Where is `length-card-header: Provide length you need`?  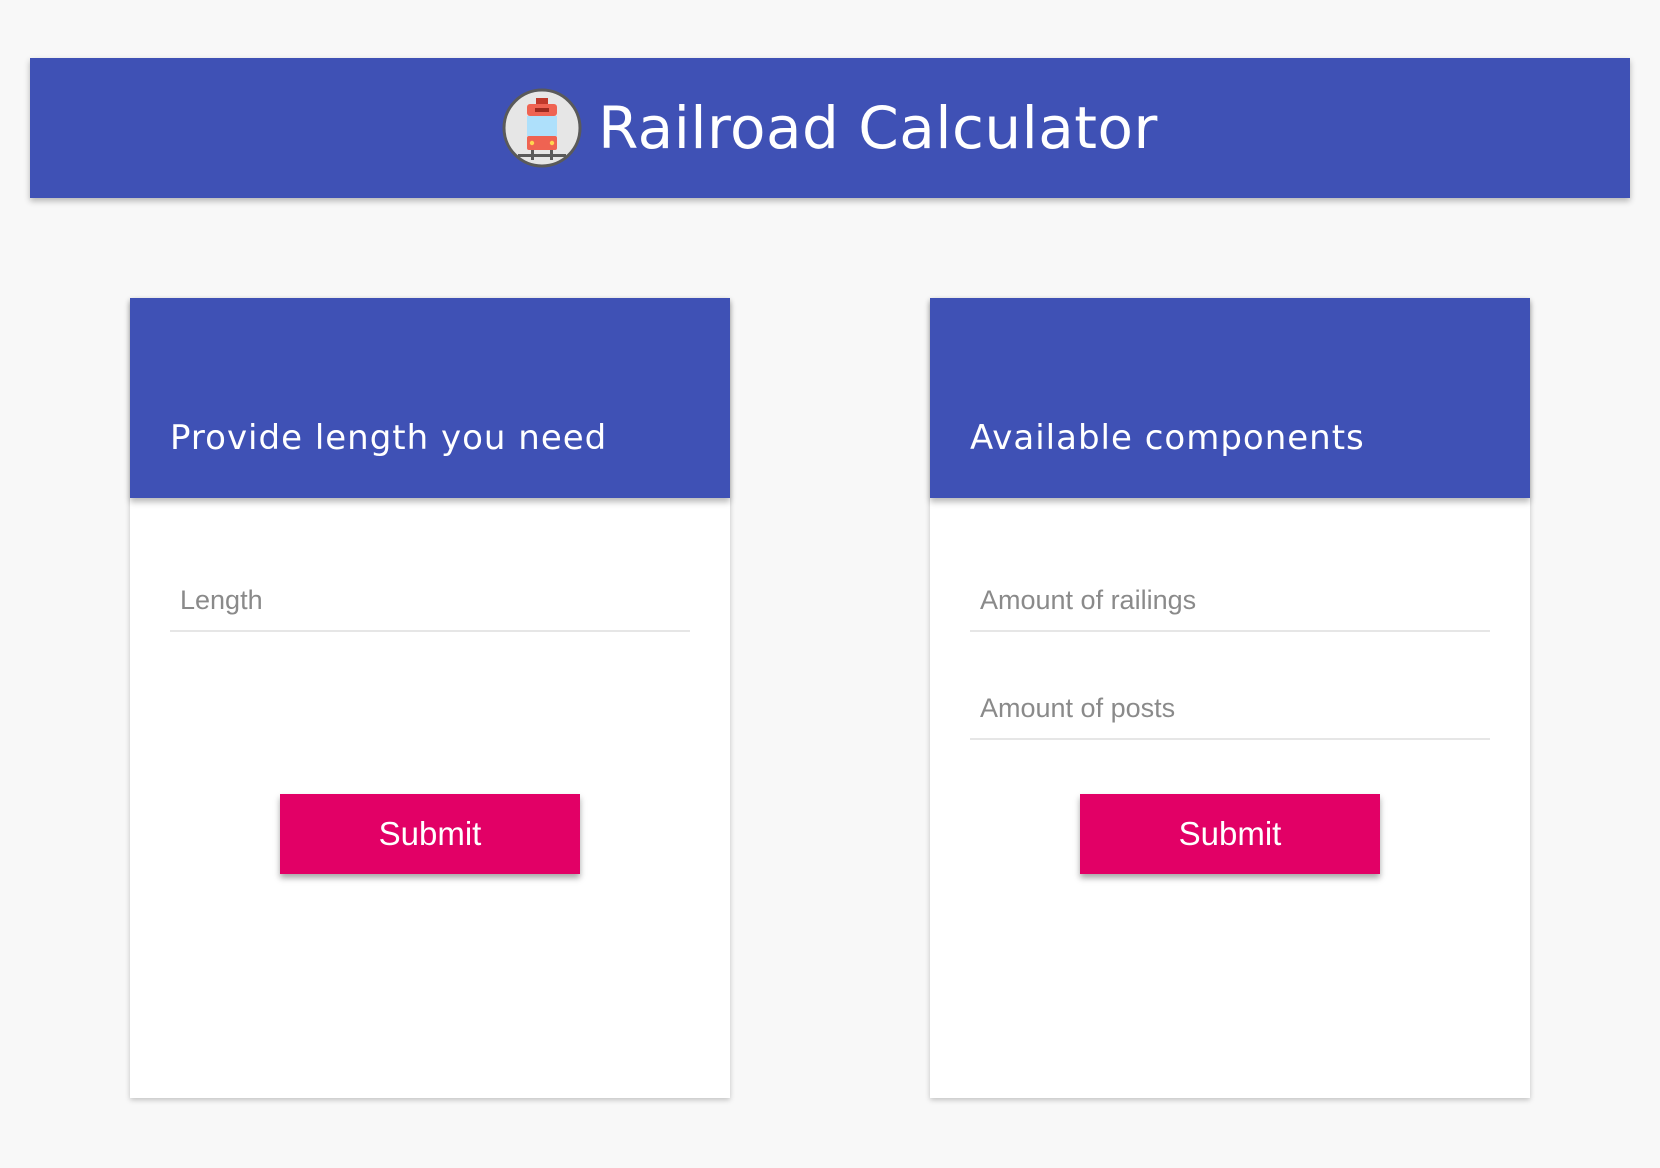
length-card-header: Provide length you need is located at coordinates (430, 398).